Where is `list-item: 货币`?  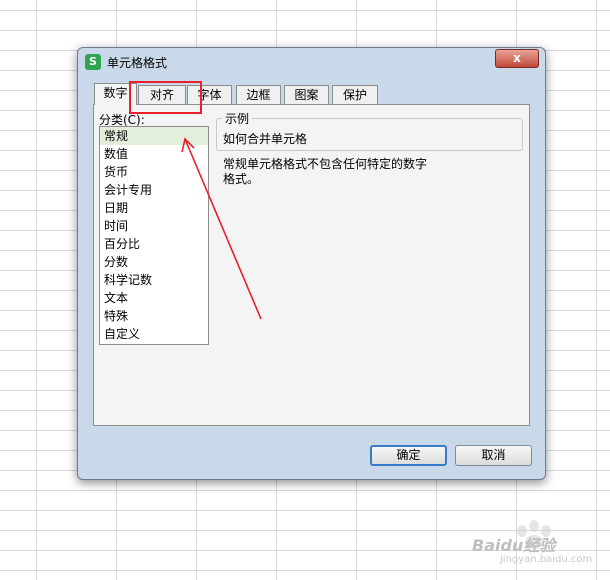
list-item: 货币 is located at coordinates (154, 172).